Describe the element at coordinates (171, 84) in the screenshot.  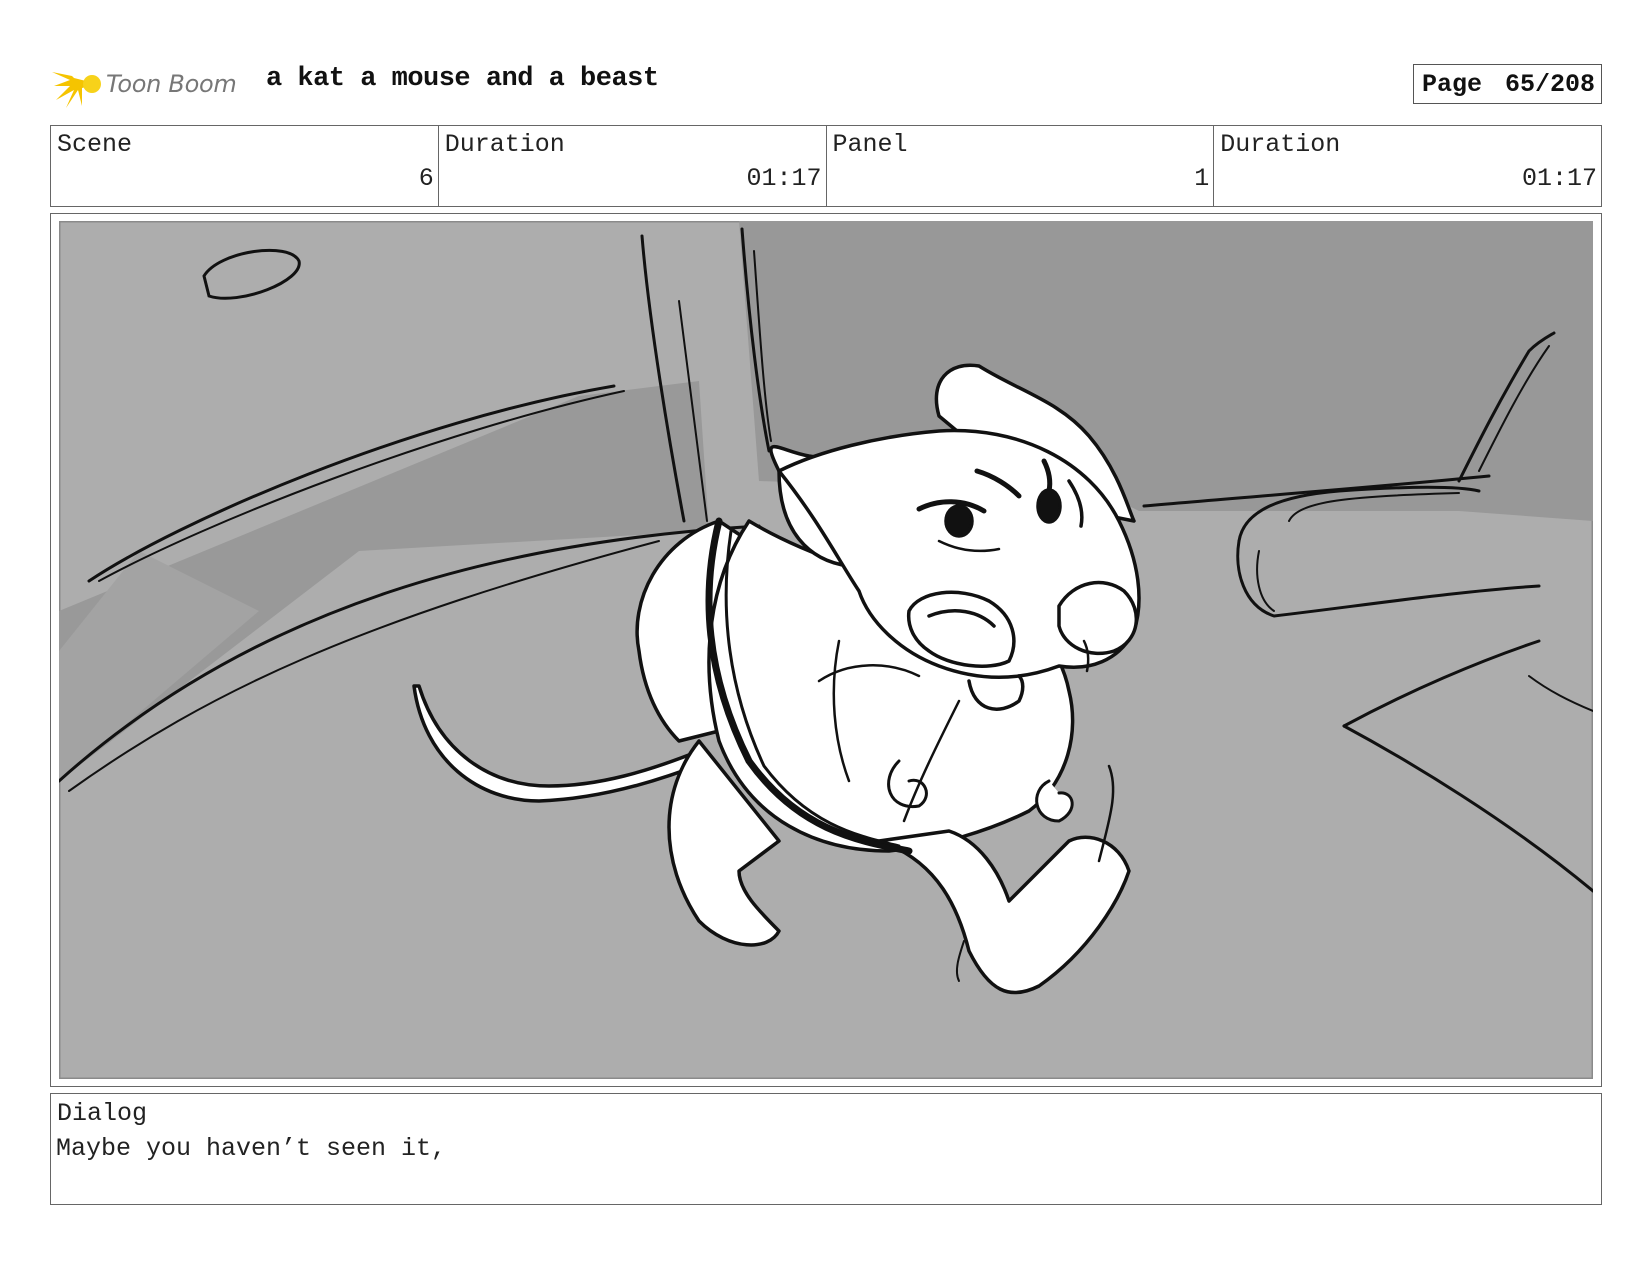
I see `logo-text: Toon Boom` at that location.